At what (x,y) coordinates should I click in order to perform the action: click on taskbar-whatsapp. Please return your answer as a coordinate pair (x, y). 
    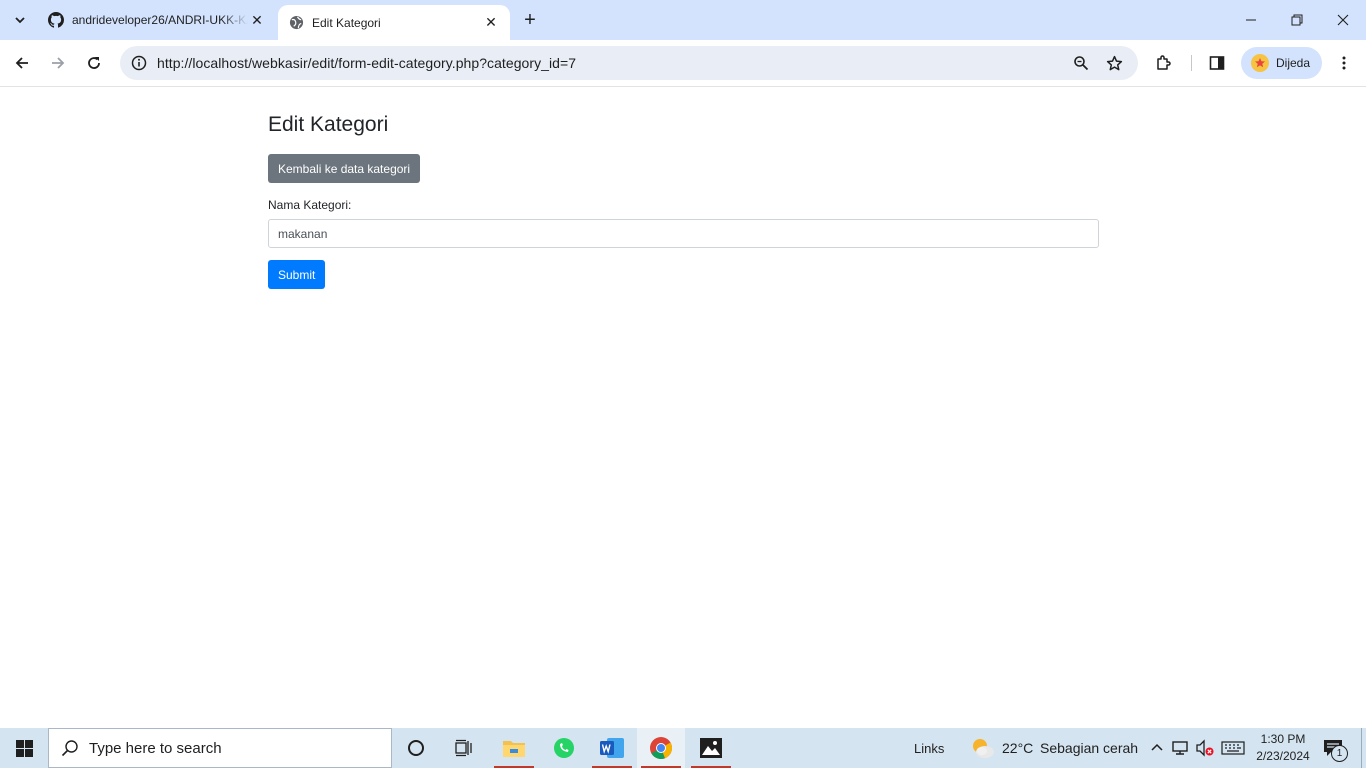
    Looking at the image, I should click on (564, 748).